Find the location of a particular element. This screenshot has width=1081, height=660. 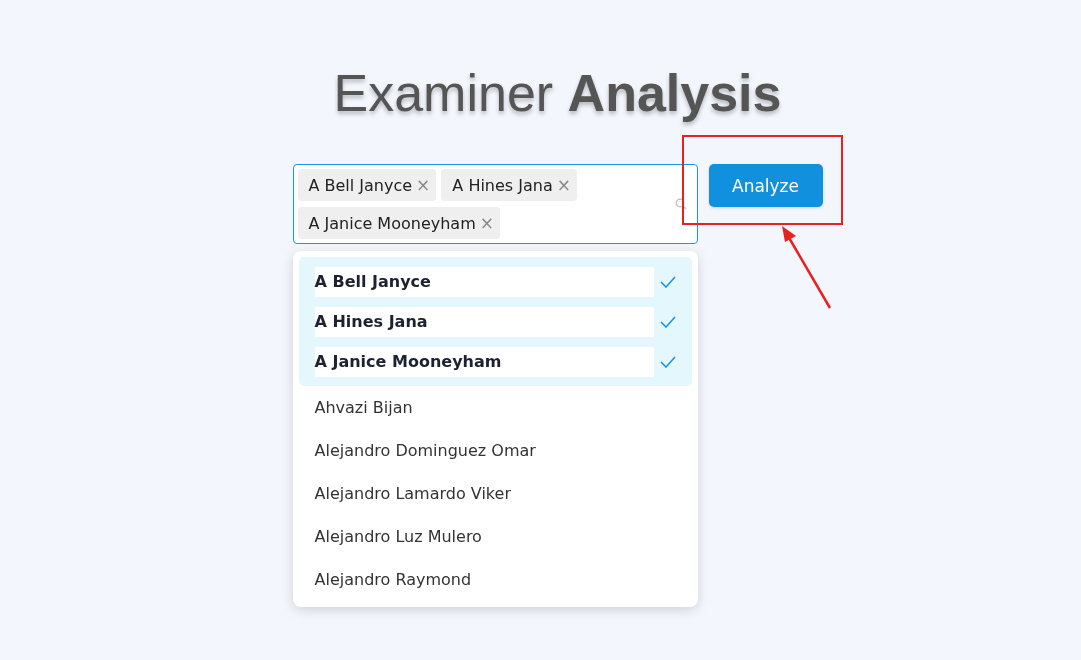

tag-label: A Hines Jana is located at coordinates (502, 185).